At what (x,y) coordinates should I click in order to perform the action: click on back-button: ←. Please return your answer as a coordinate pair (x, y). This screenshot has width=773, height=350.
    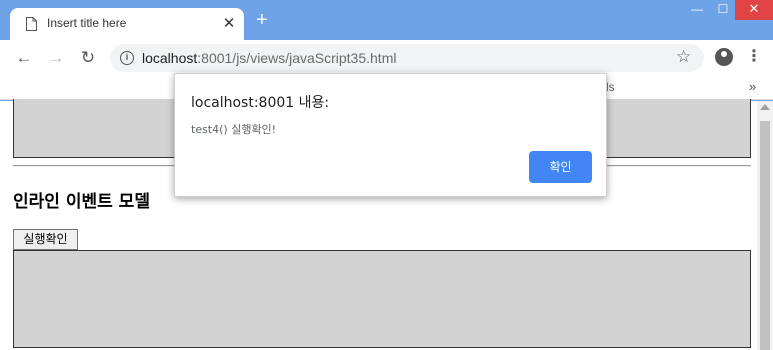
    Looking at the image, I should click on (24, 58).